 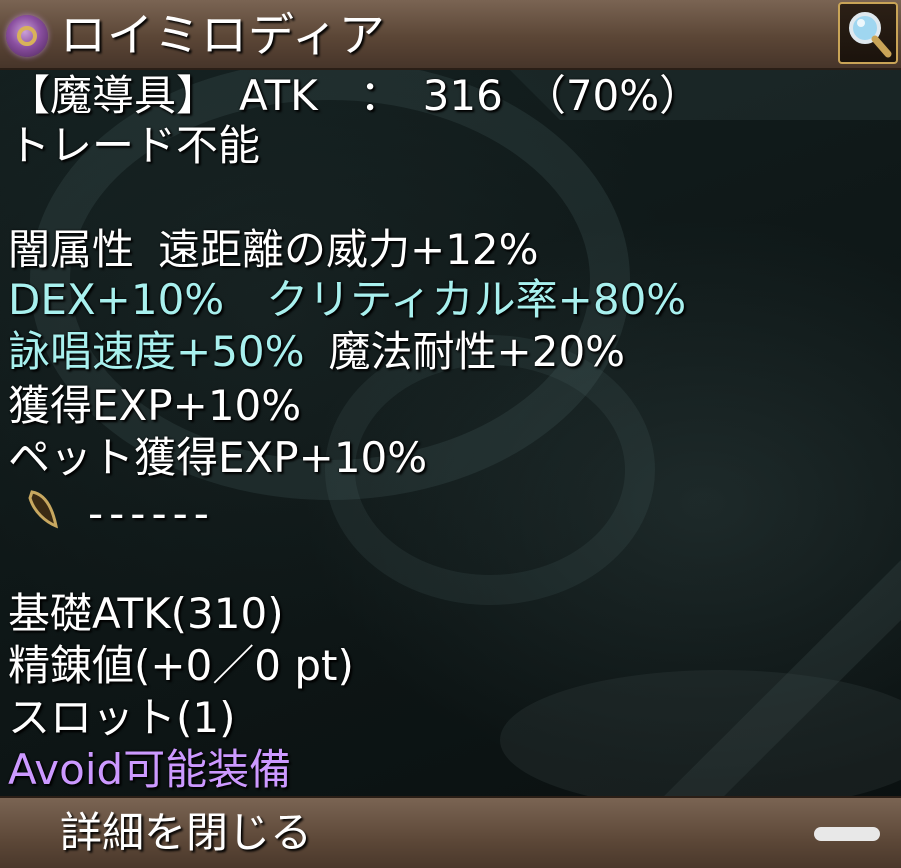 I want to click on bottom-bar: 詳細を閉じる, so click(x=450, y=832).